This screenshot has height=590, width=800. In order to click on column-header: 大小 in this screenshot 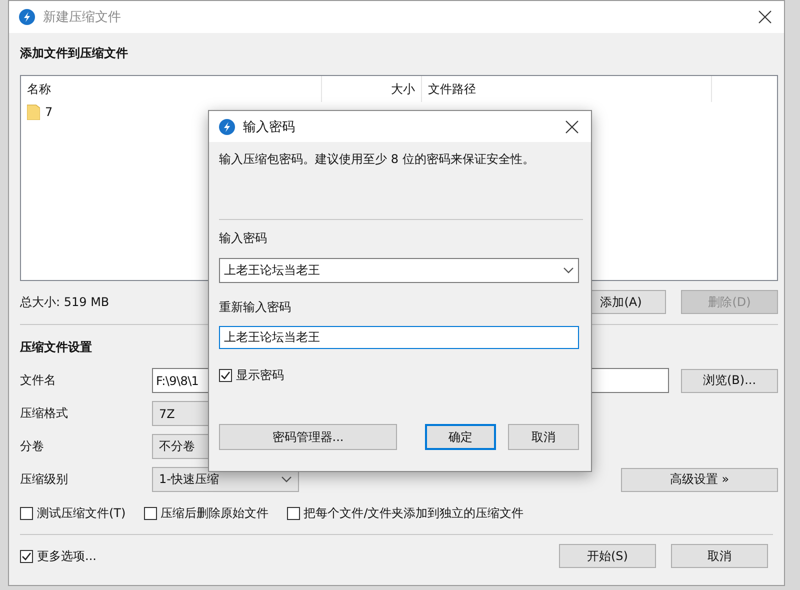, I will do `click(372, 89)`.